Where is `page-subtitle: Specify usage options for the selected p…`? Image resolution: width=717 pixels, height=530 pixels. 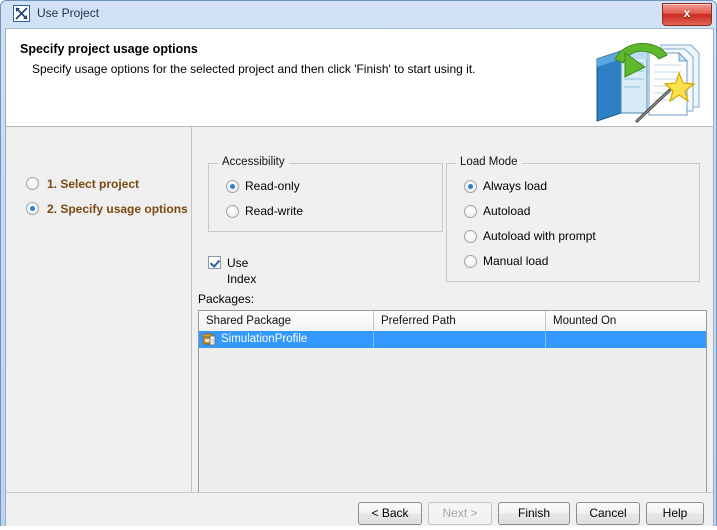
page-subtitle: Specify usage options for the selected p… is located at coordinates (254, 69).